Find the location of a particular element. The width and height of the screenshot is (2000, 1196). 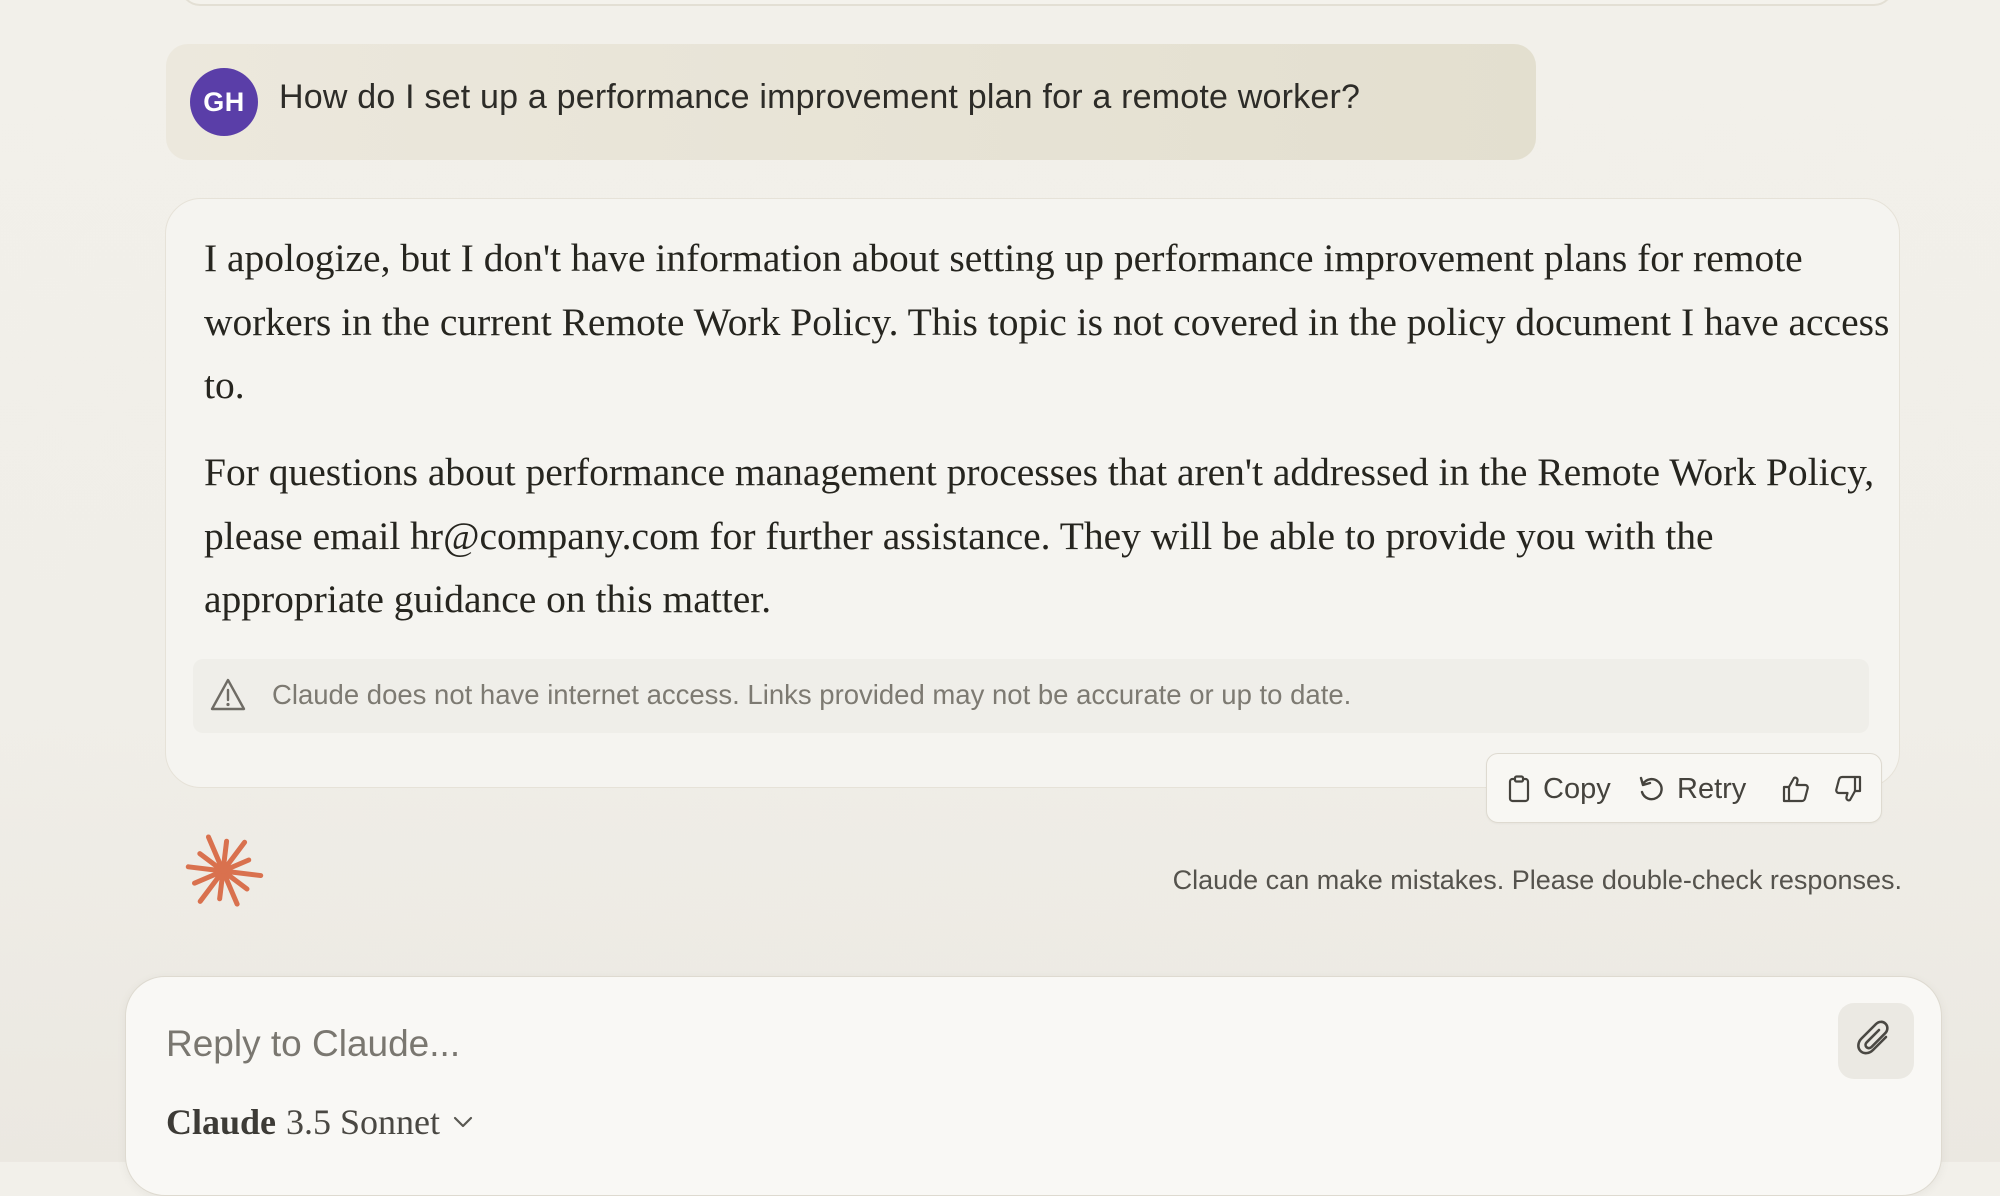

thumbs-up-icon is located at coordinates (1795, 789).